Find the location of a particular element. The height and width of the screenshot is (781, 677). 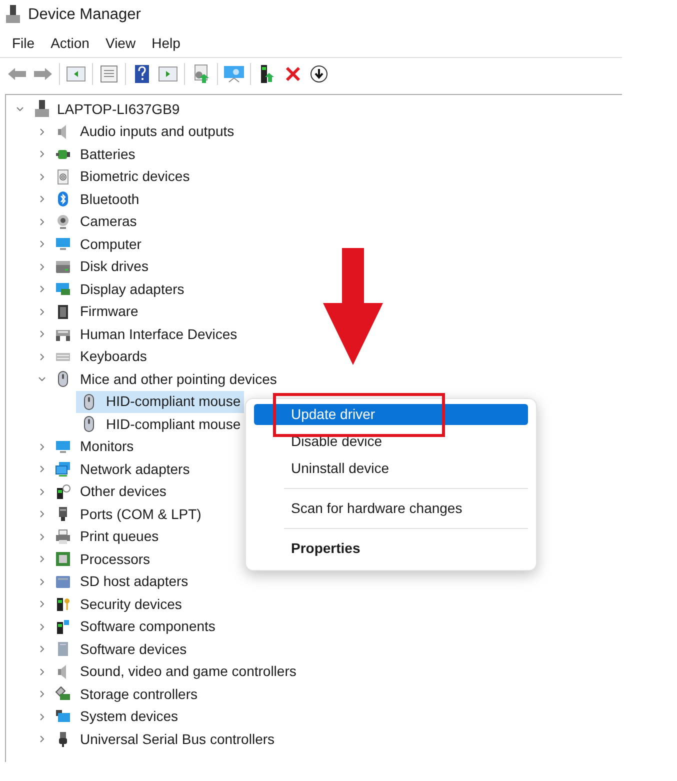

tree-item: Security devices is located at coordinates (131, 604).